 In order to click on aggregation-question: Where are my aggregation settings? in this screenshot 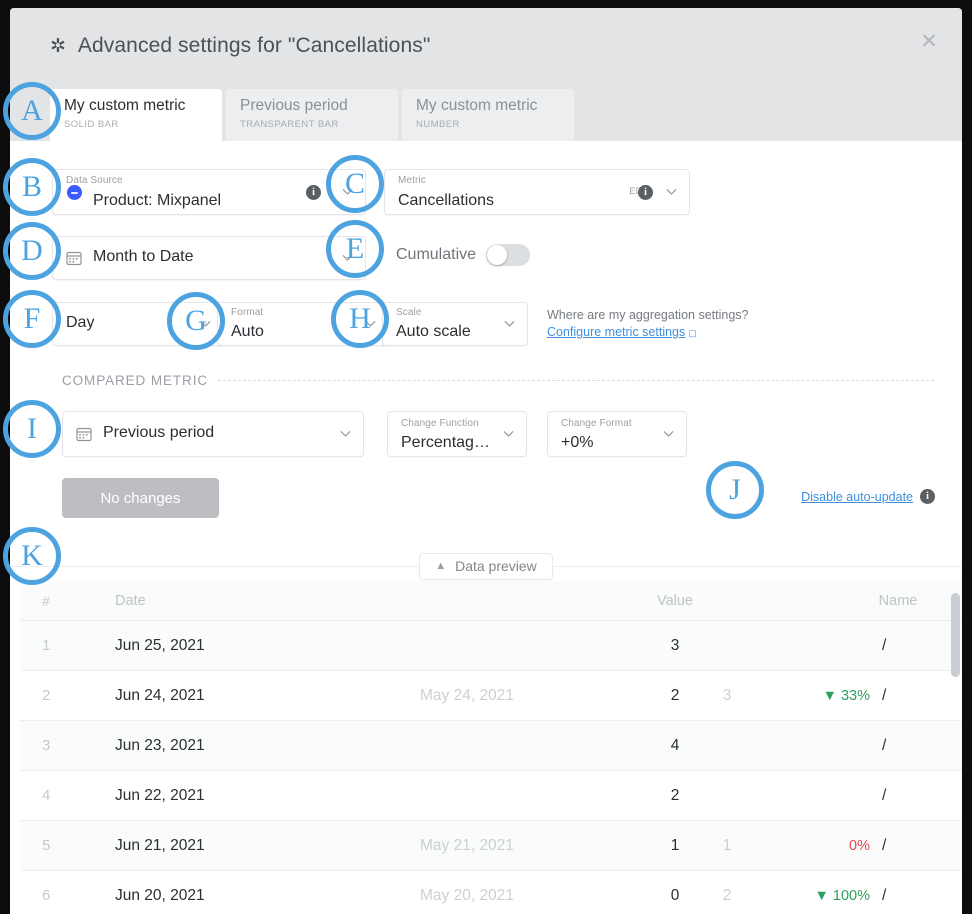, I will do `click(648, 315)`.